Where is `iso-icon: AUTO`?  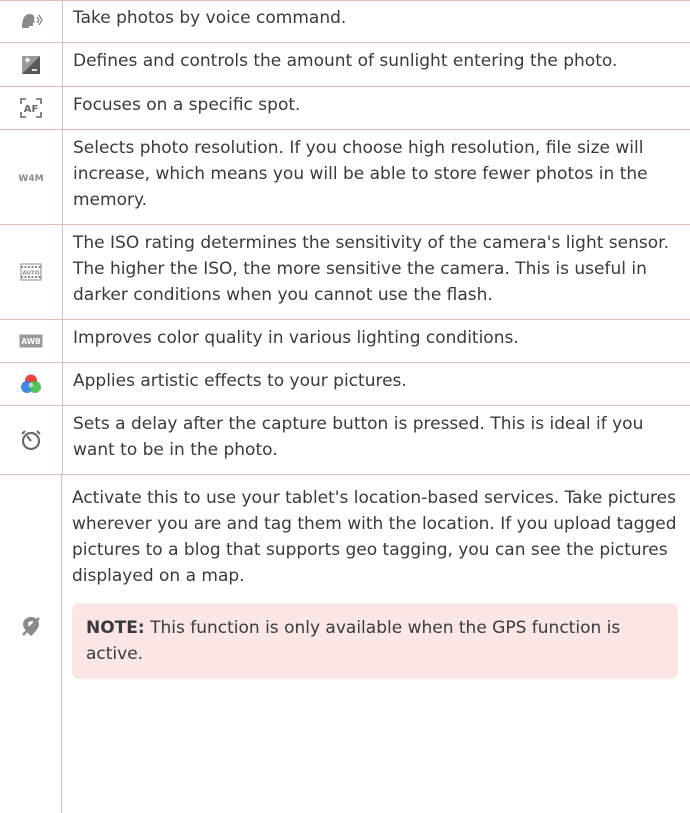 iso-icon: AUTO is located at coordinates (31, 272).